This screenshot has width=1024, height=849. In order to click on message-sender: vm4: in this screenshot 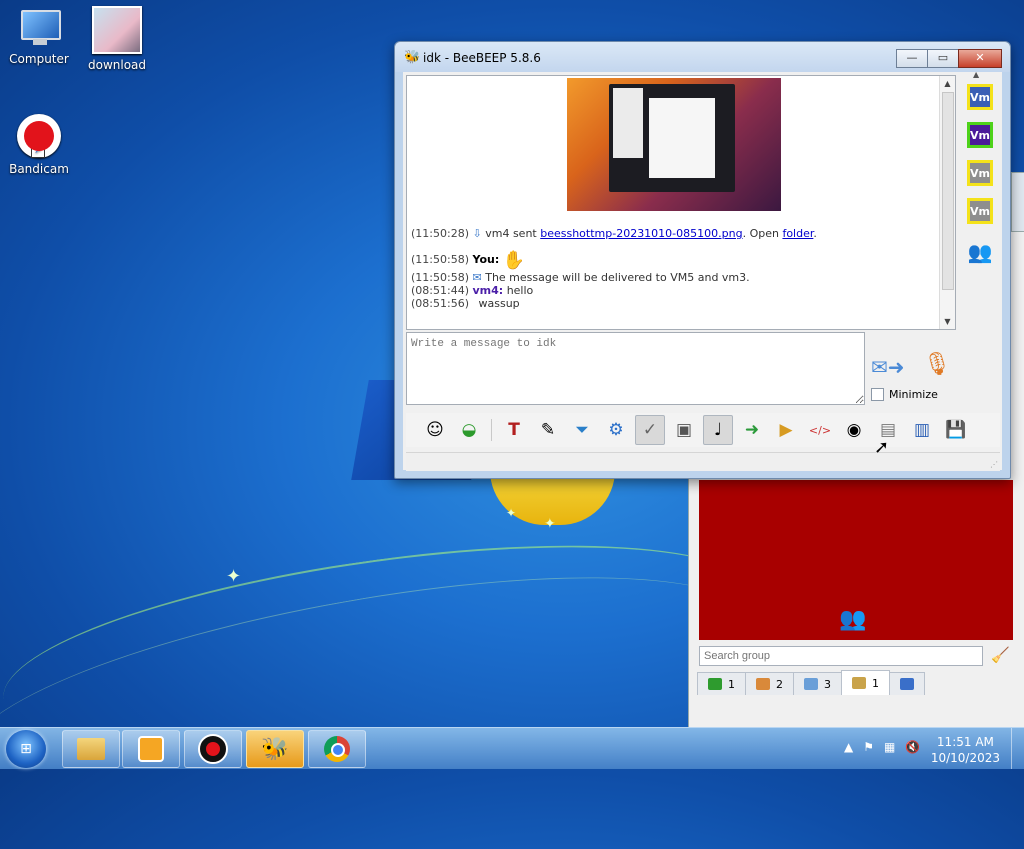, I will do `click(488, 290)`.